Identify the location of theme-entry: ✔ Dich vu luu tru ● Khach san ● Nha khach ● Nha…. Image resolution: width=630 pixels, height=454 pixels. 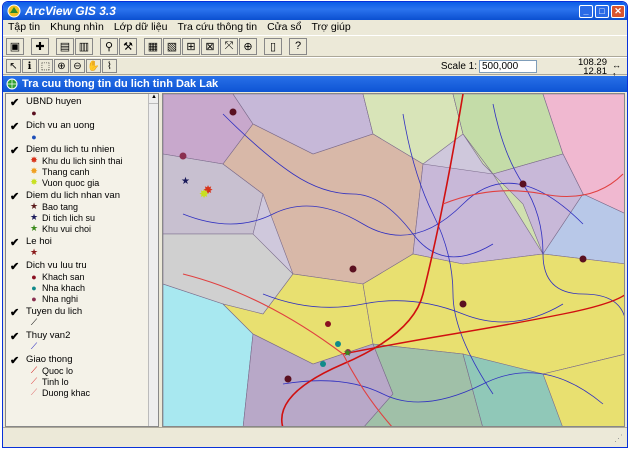
(82, 282).